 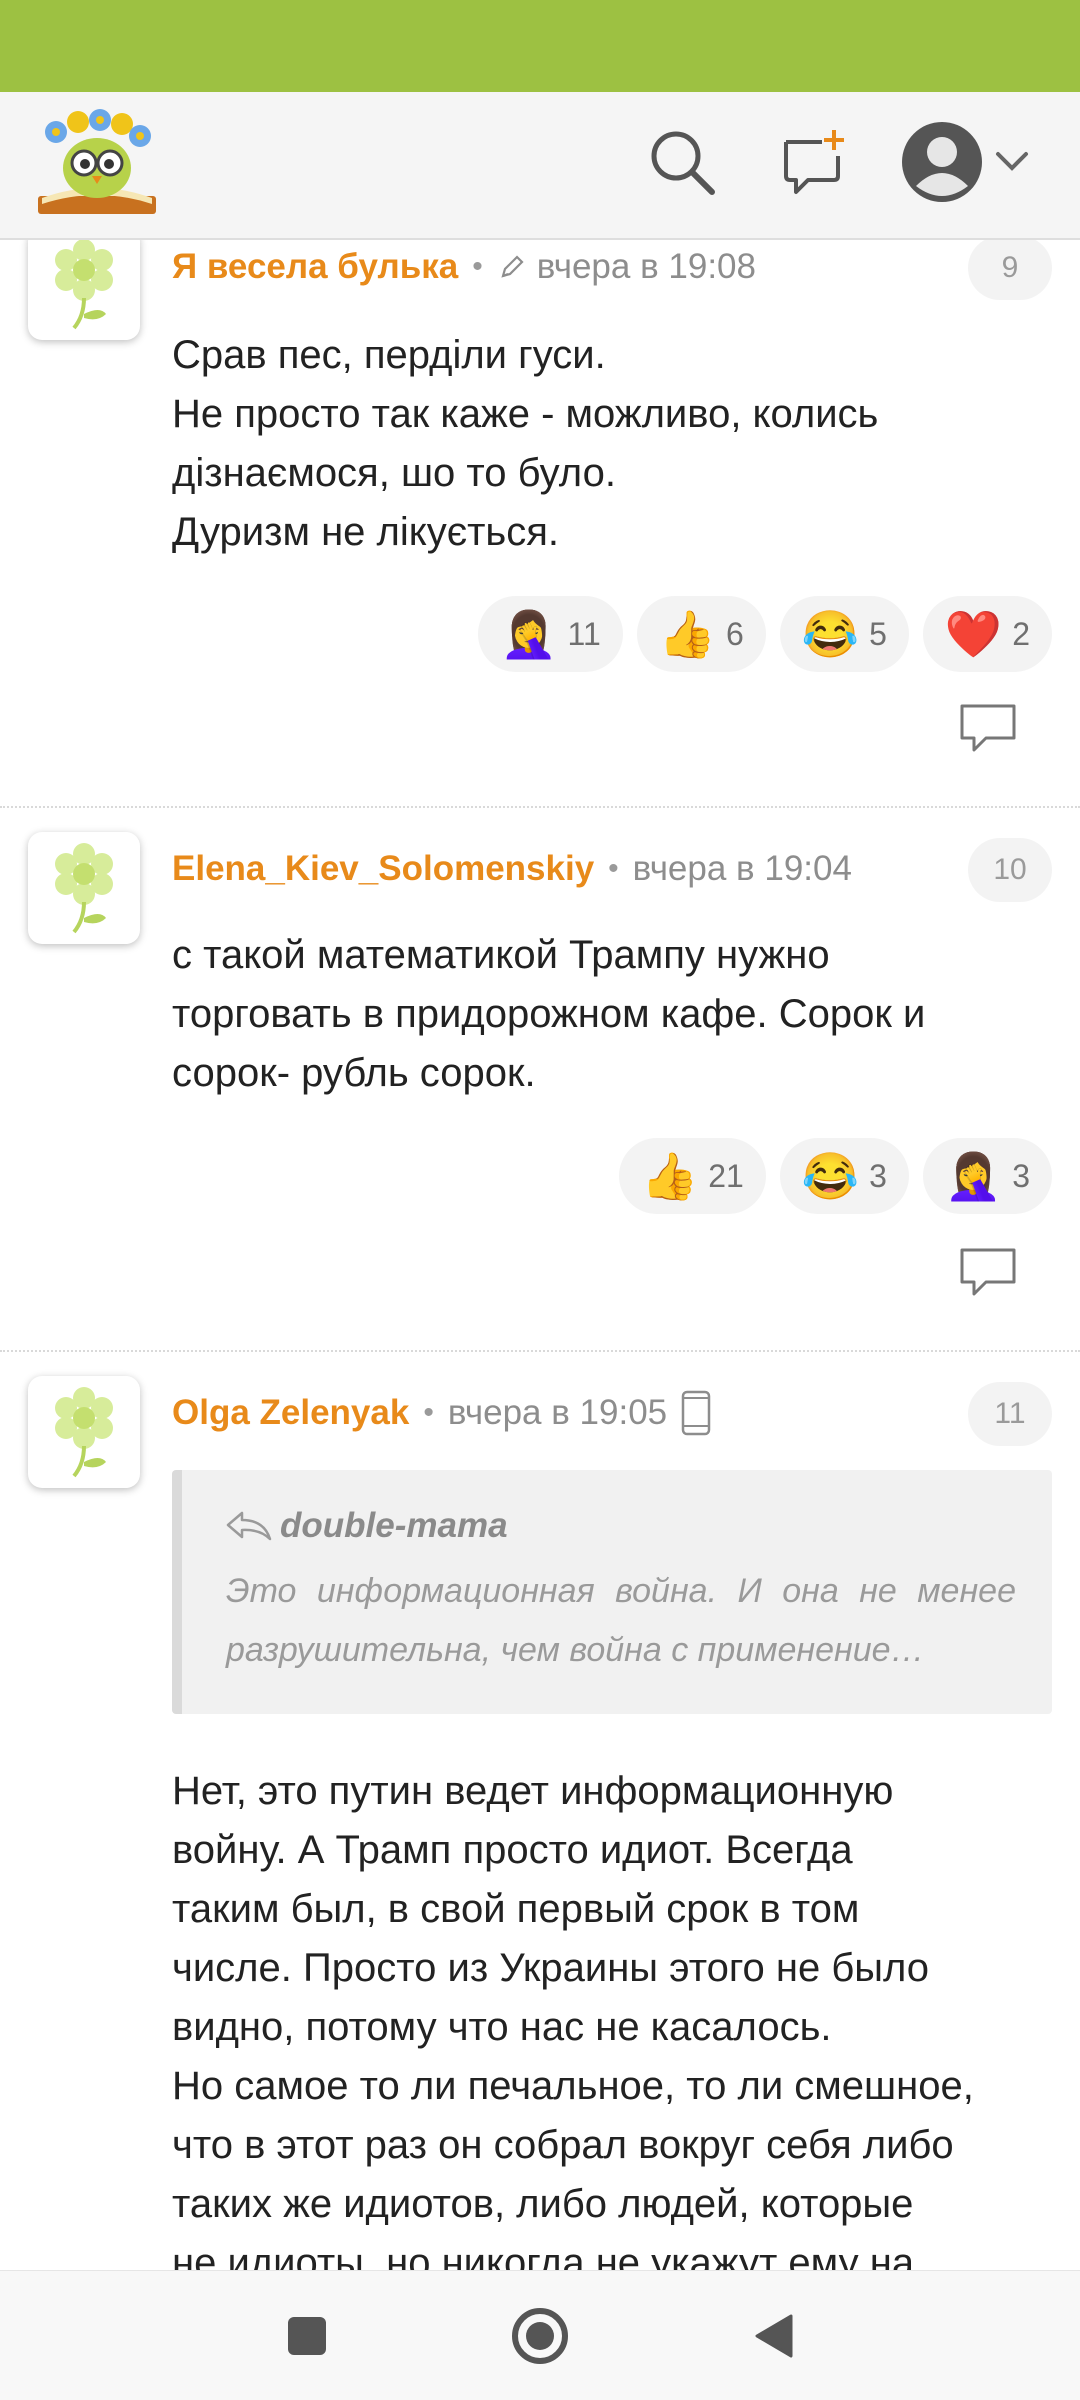 I want to click on text-line: сорок- рубль сорок., so click(x=354, y=1073).